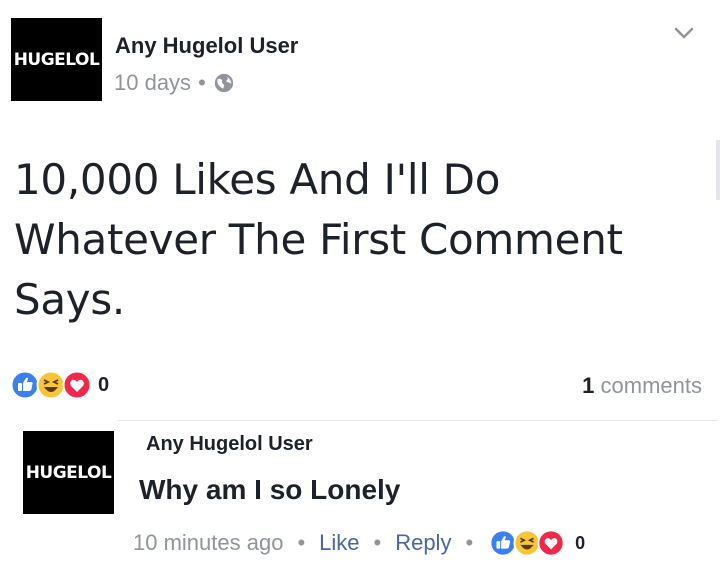 The image size is (720, 588). I want to click on like-button: Like, so click(339, 543).